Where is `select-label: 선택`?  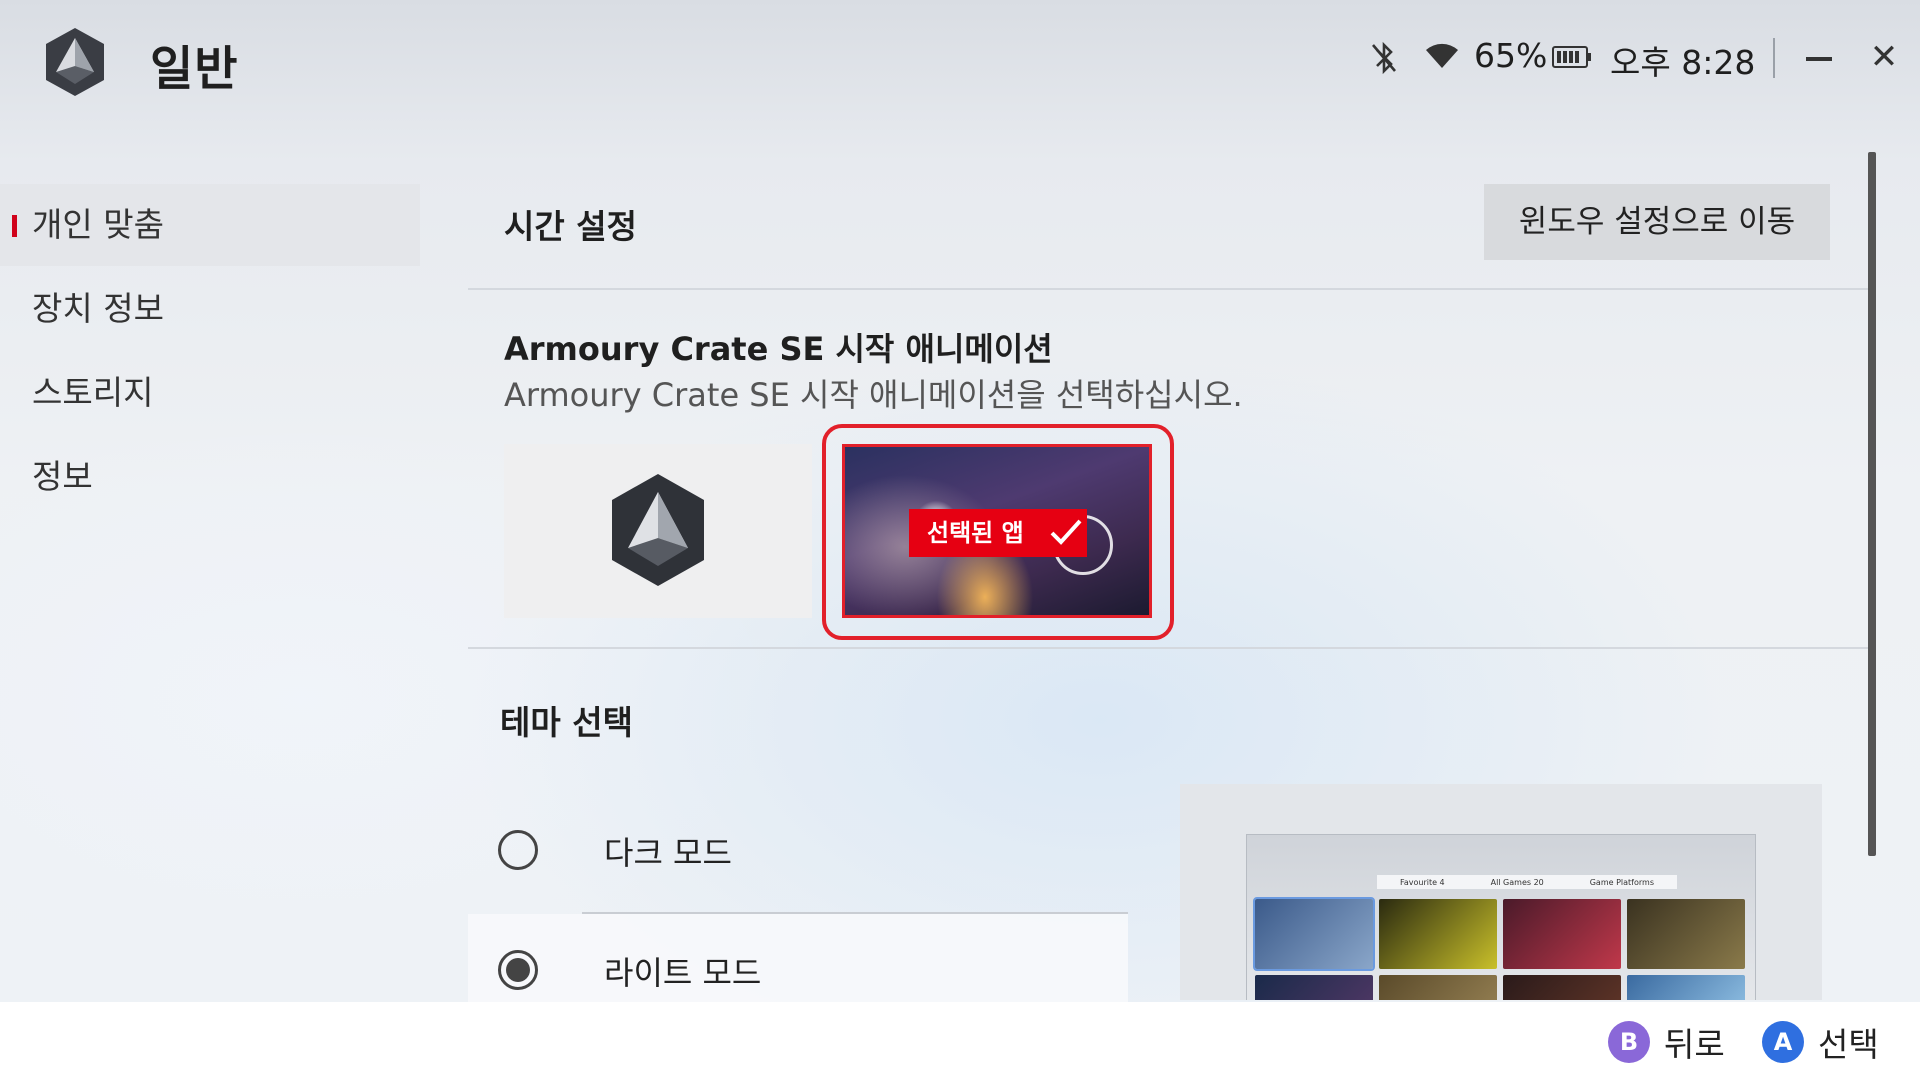
select-label: 선택 is located at coordinates (1848, 1044).